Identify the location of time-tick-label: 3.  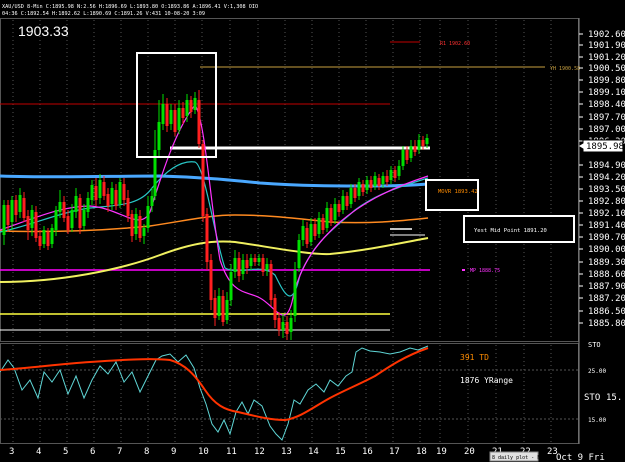
(11, 452).